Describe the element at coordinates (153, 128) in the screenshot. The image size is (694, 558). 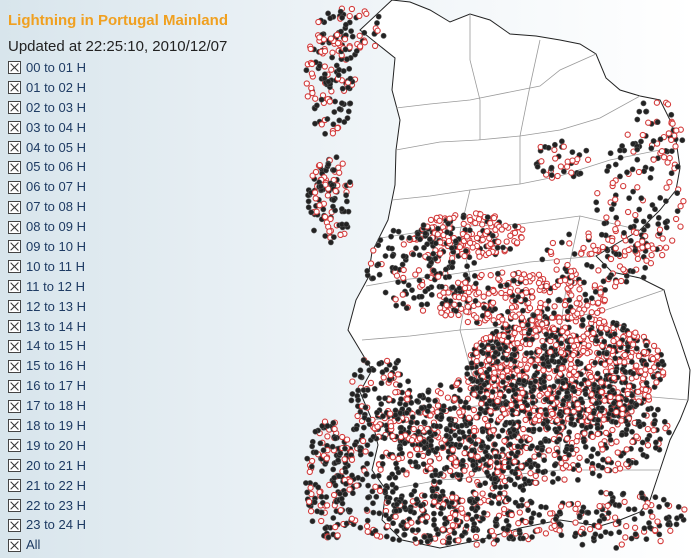
I see `hour-filter-item: 03 to 04 H` at that location.